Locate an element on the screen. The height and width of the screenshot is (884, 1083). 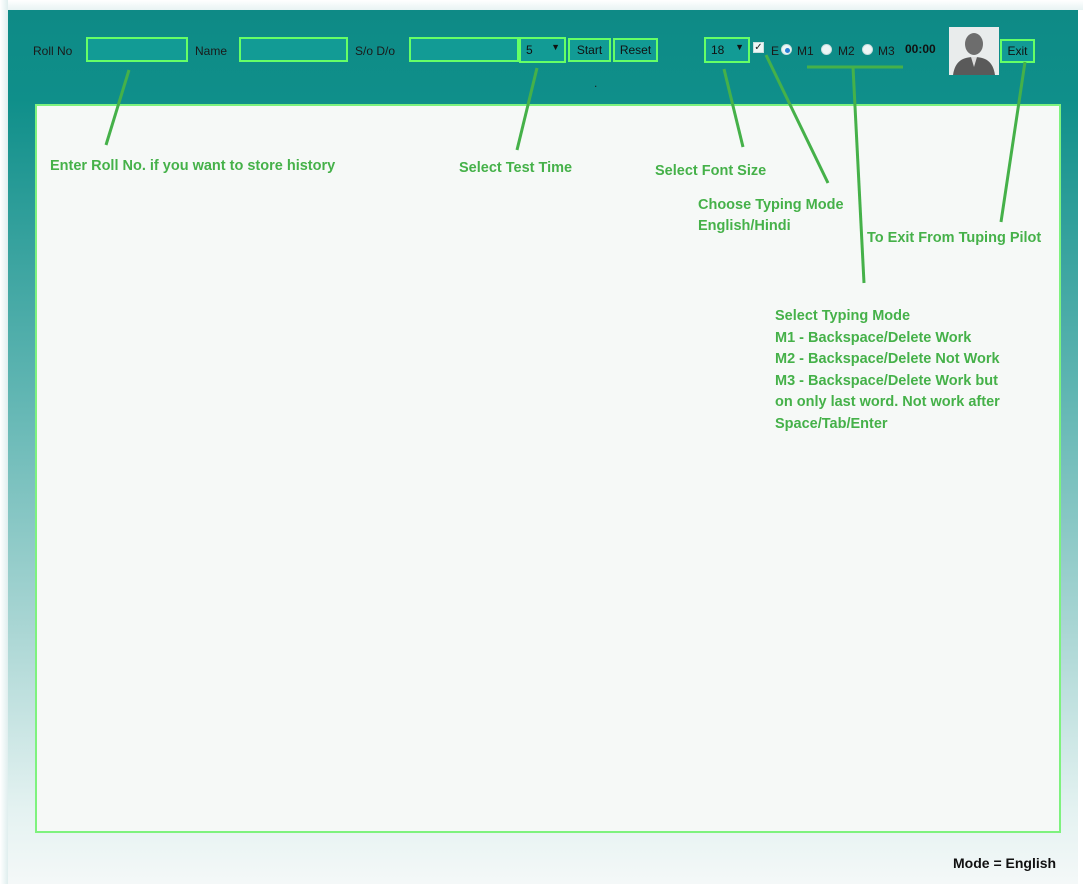
annotation-select-mode-line: M3 - Backspace/Delete Work but is located at coordinates (886, 380).